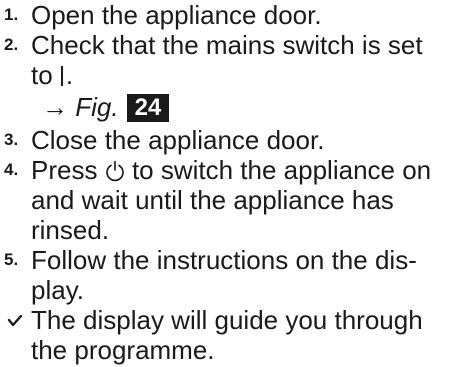  I want to click on step-text: Follow the instructions on the dis-, so click(224, 260).